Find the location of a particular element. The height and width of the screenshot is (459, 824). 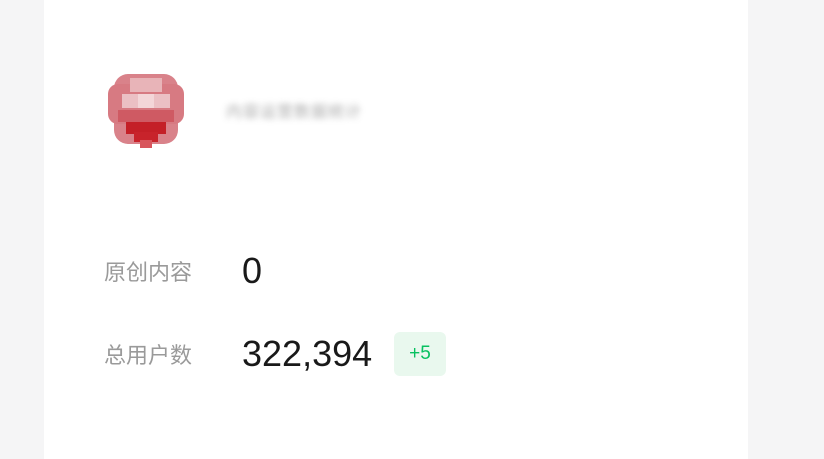

original-content-row: 原创内容 0 is located at coordinates (183, 271).